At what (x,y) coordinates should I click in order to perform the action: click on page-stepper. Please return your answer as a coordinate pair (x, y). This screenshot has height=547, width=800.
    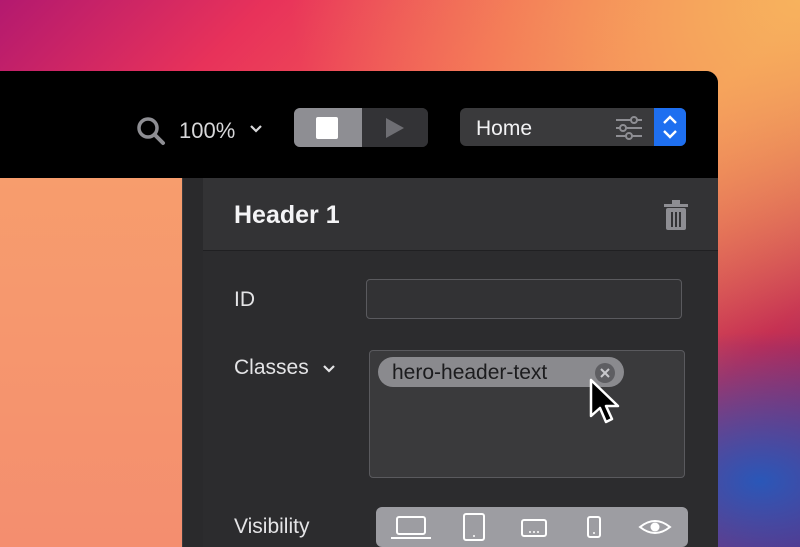
    Looking at the image, I should click on (670, 127).